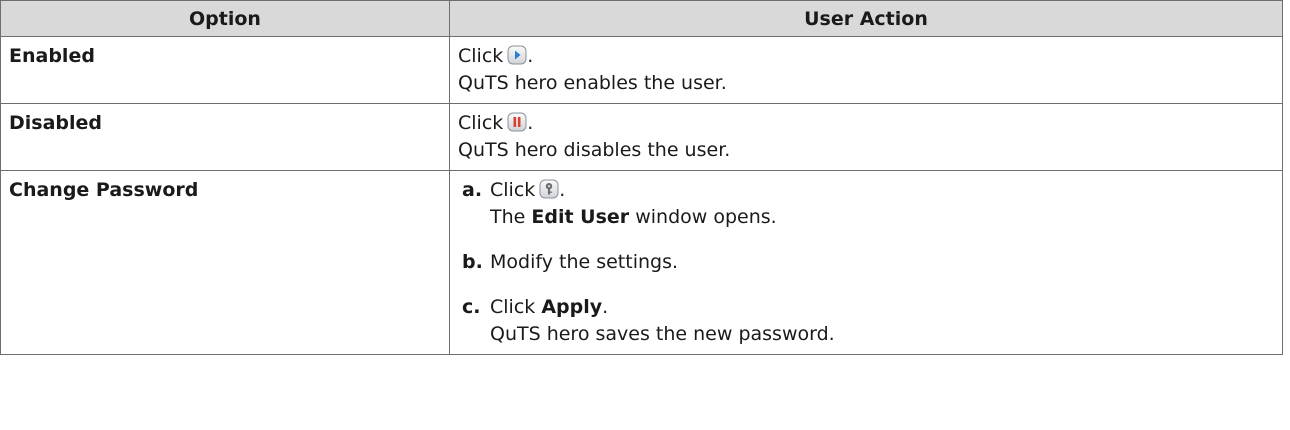 The image size is (1290, 430). I want to click on edit-user-label: Edit User, so click(580, 217).